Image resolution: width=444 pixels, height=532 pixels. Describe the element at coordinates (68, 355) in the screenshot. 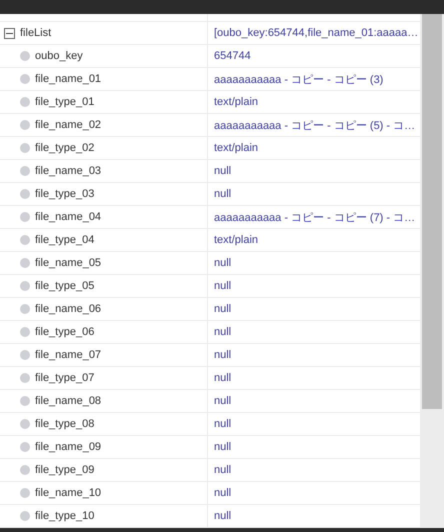

I see `key-label: file_name_07` at that location.